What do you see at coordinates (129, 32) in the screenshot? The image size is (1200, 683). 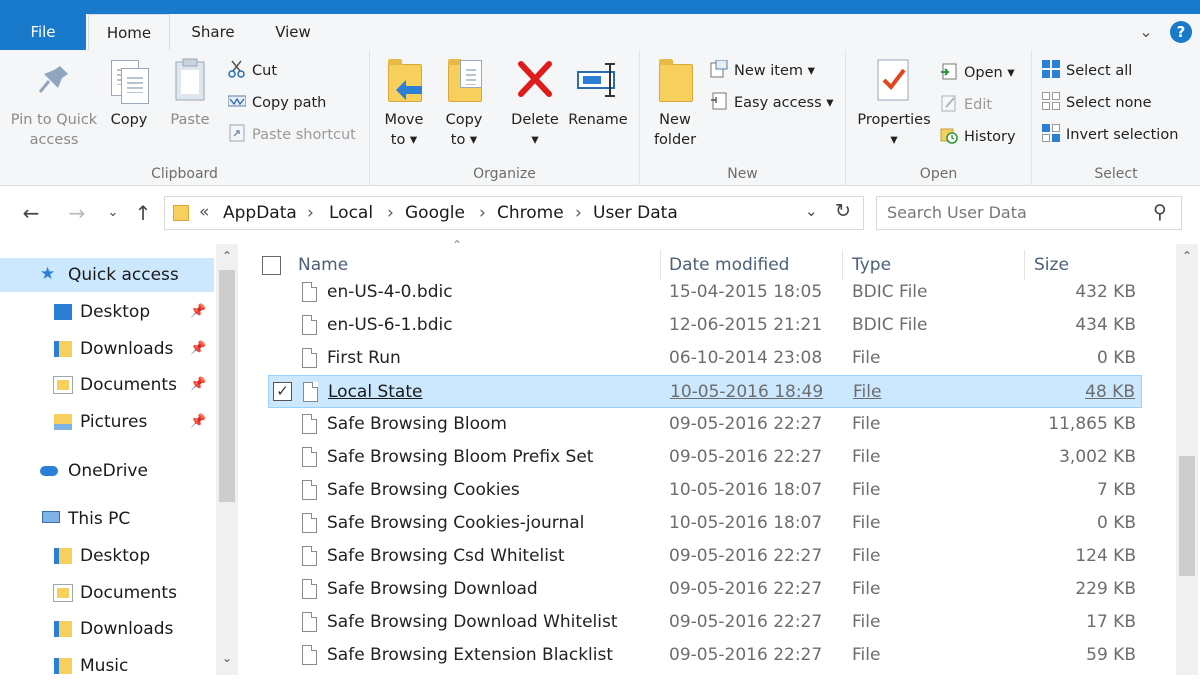 I see `tab-home: Home` at bounding box center [129, 32].